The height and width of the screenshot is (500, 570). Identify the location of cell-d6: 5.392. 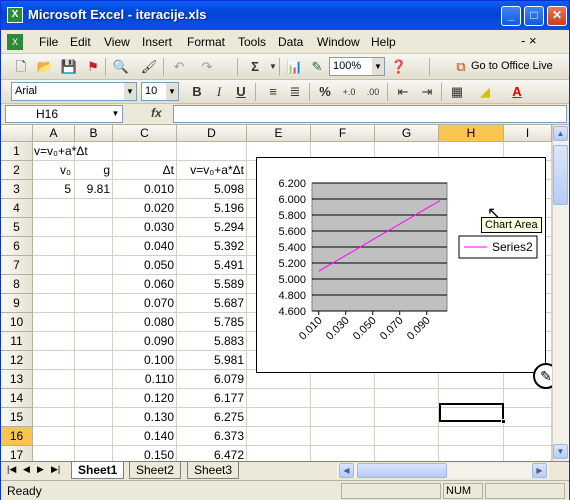
(212, 246).